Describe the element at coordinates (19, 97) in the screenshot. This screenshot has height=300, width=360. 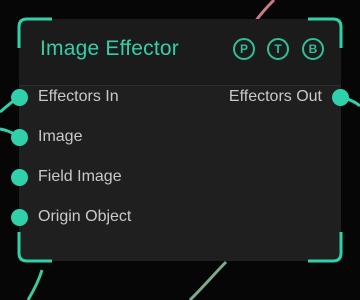
I see `input-socket-effectors-in` at that location.